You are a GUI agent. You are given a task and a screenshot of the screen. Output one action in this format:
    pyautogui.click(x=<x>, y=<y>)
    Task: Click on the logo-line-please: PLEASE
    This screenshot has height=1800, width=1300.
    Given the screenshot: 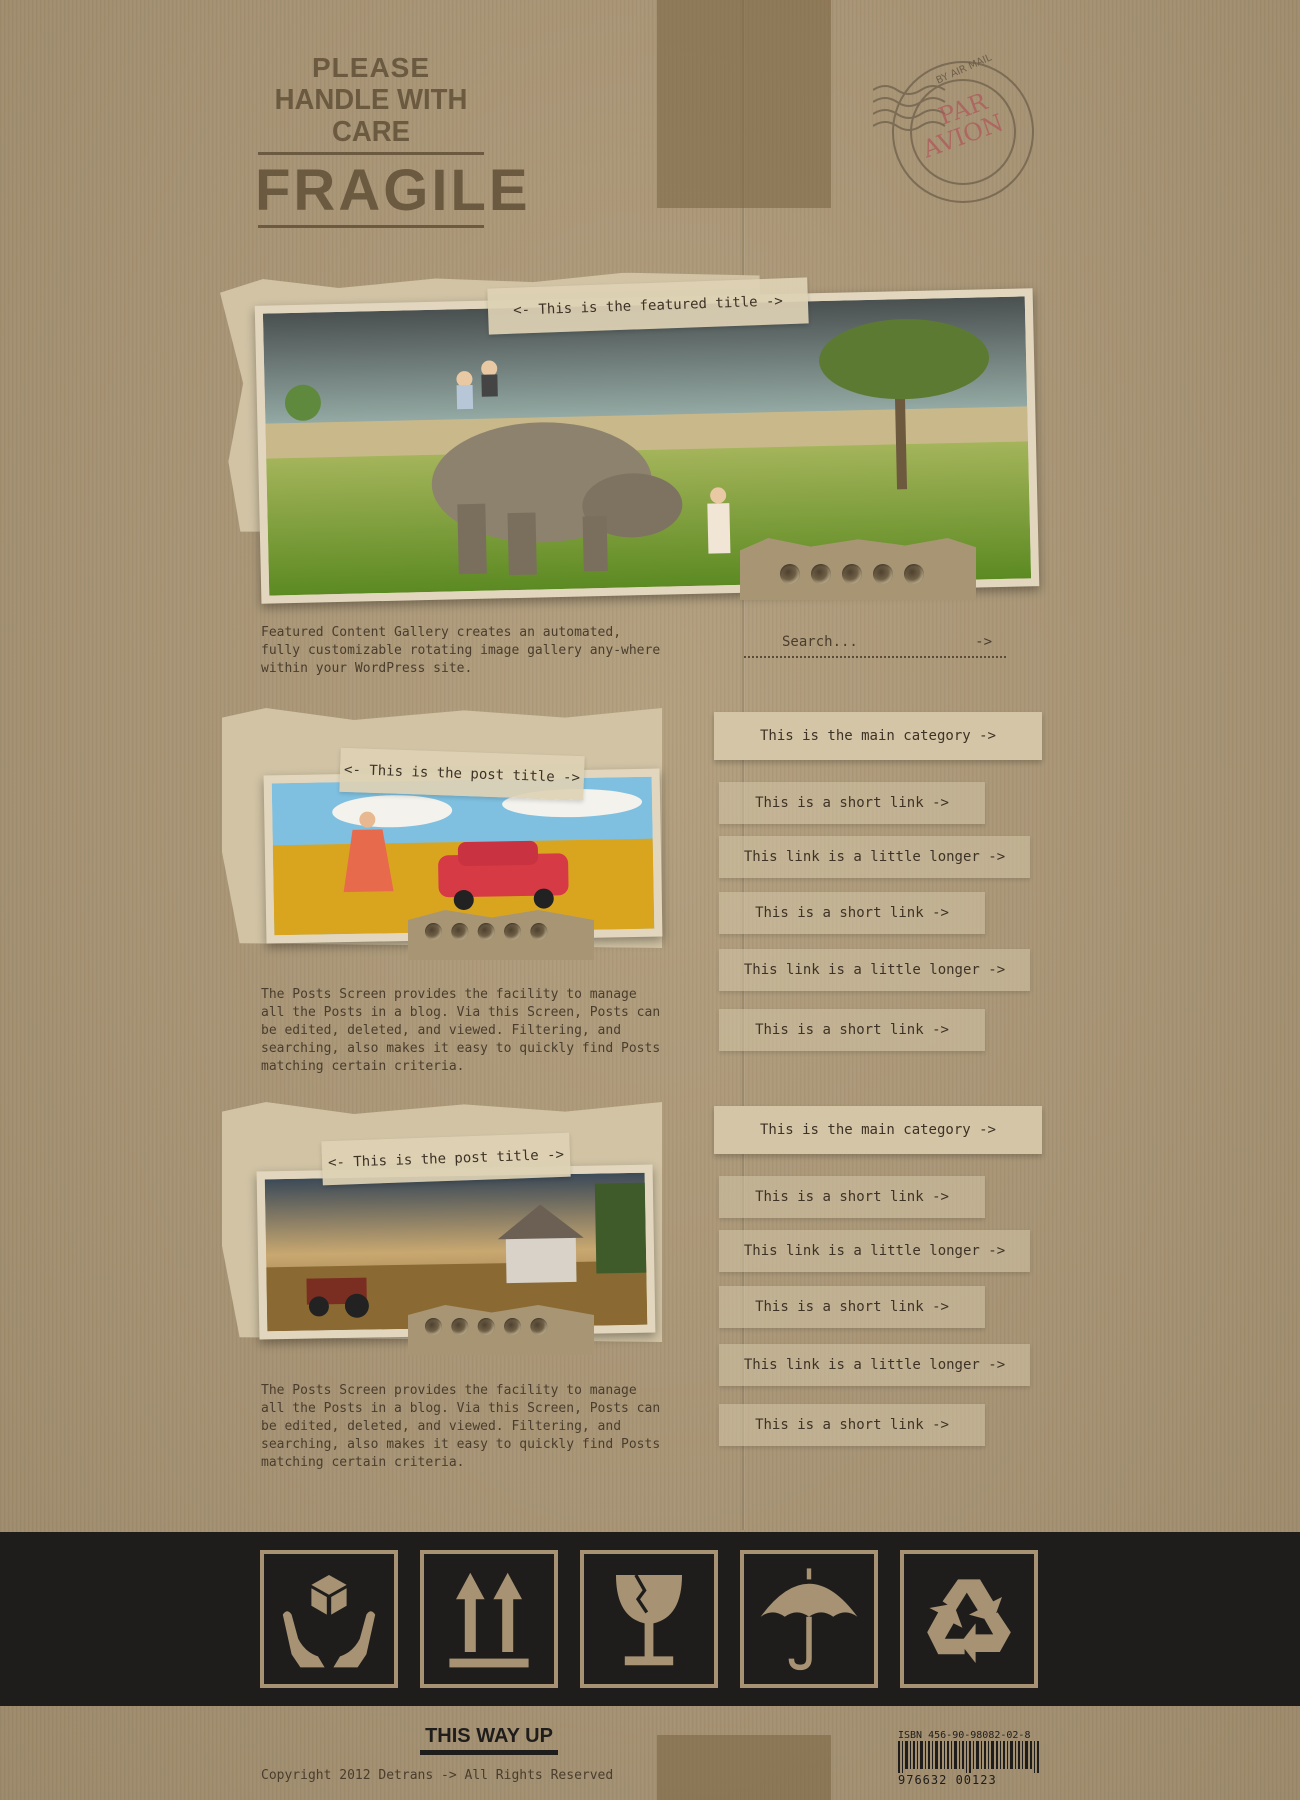 What is the action you would take?
    pyautogui.click(x=371, y=67)
    